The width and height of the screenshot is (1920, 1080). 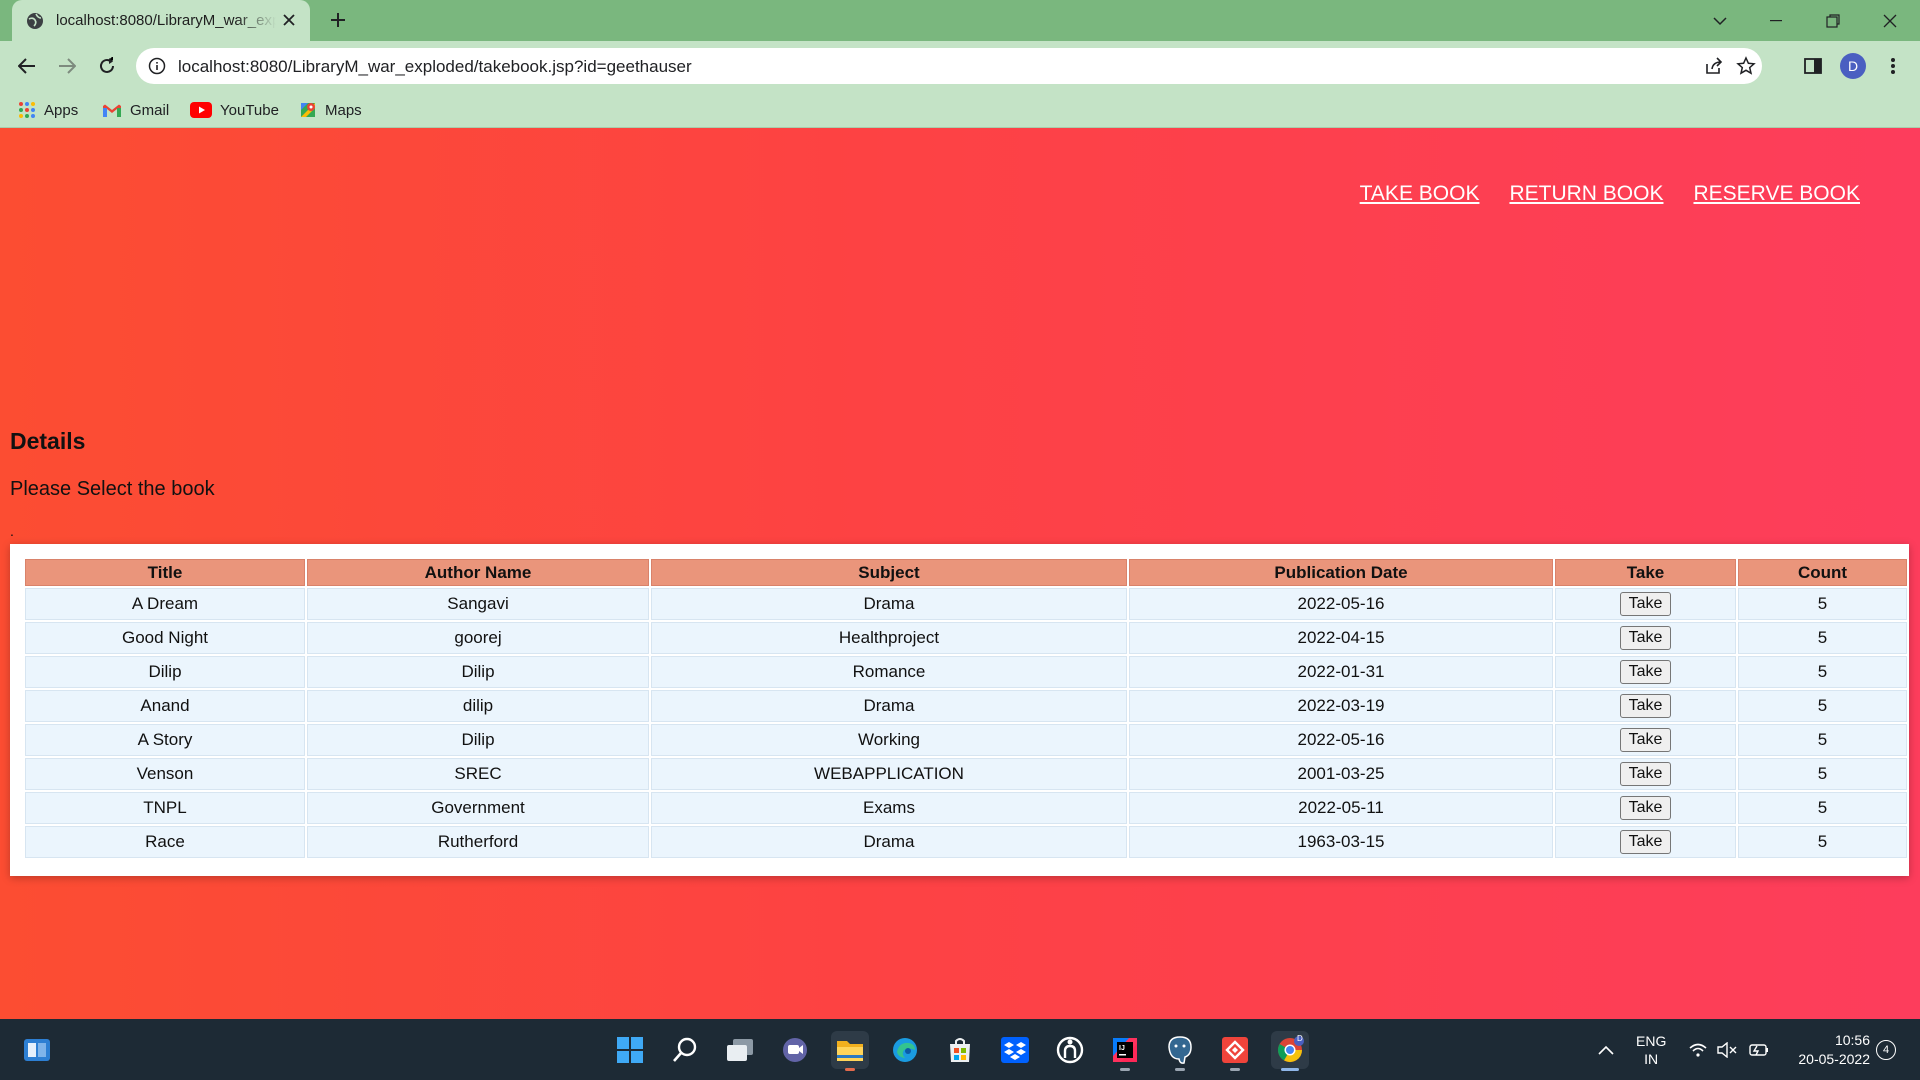 I want to click on bookmarks-bar: Apps Gmail YouTube Maps, so click(x=960, y=109).